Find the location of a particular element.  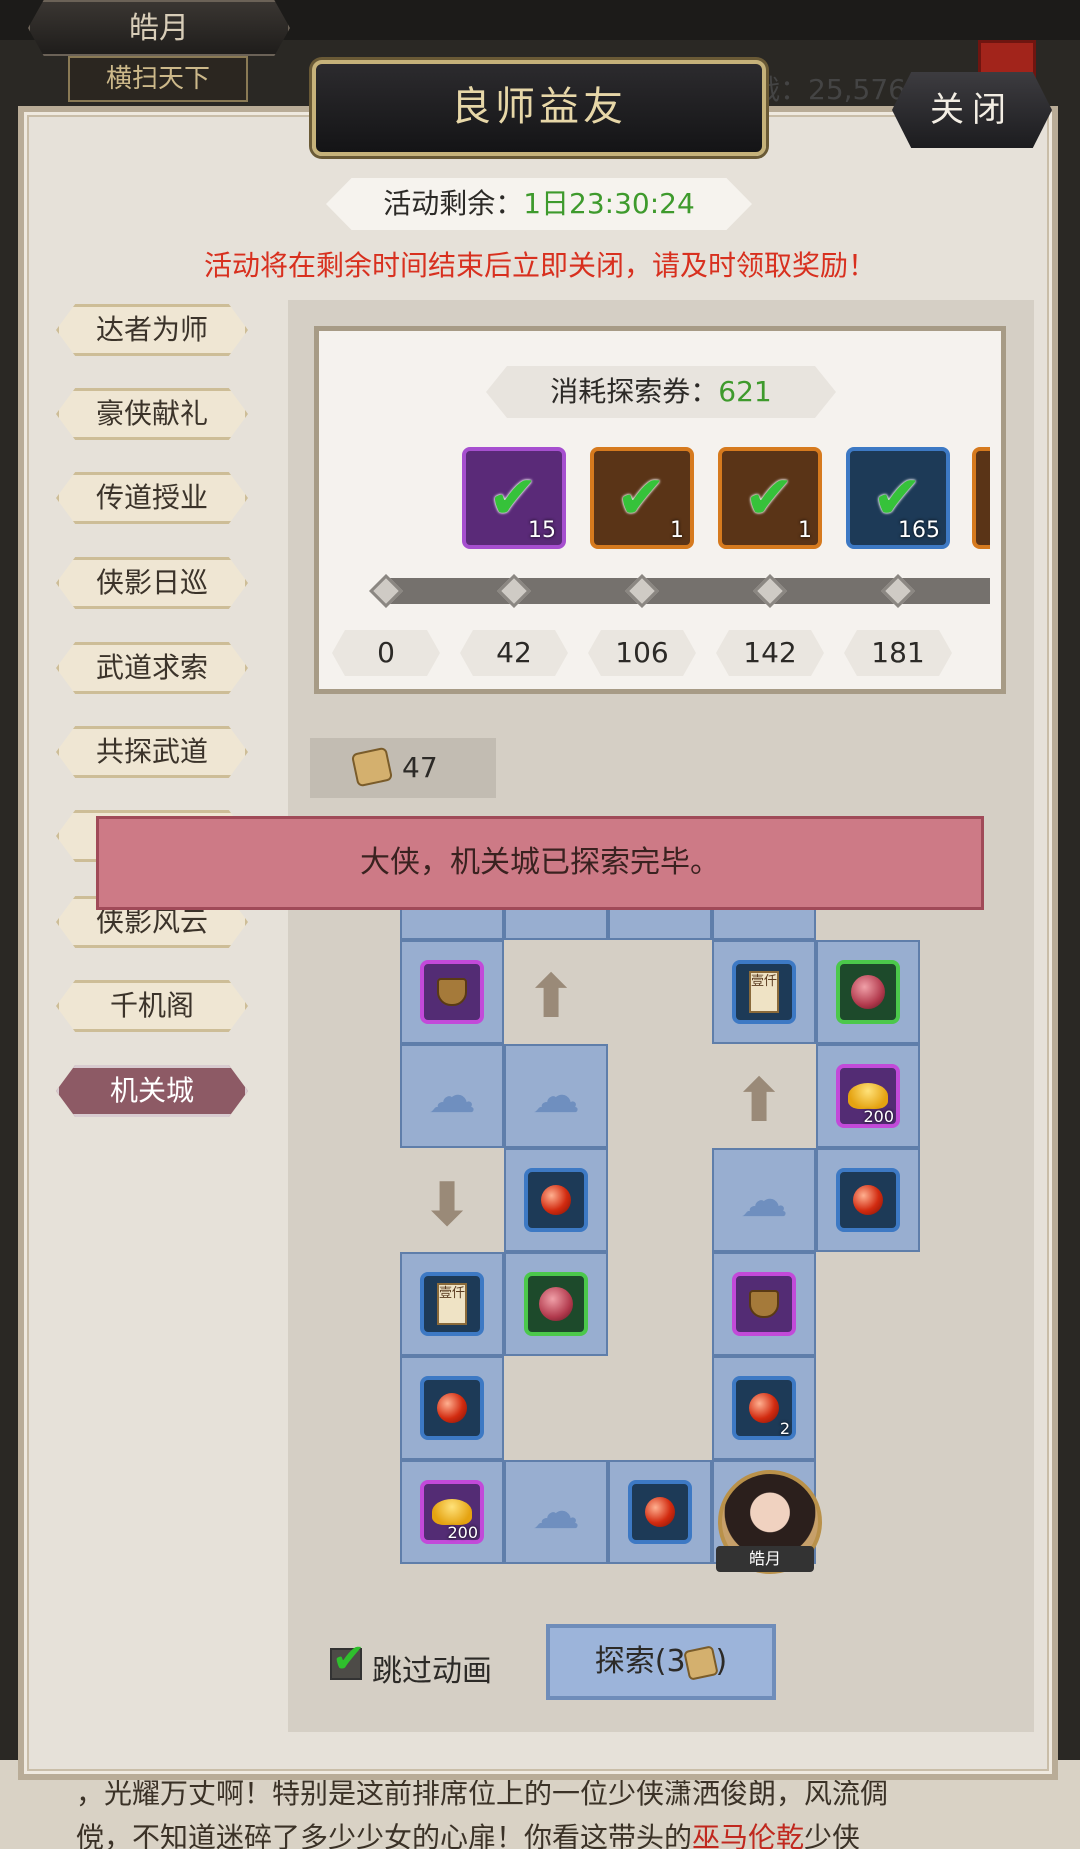

reward-next-partial is located at coordinates (981, 498).